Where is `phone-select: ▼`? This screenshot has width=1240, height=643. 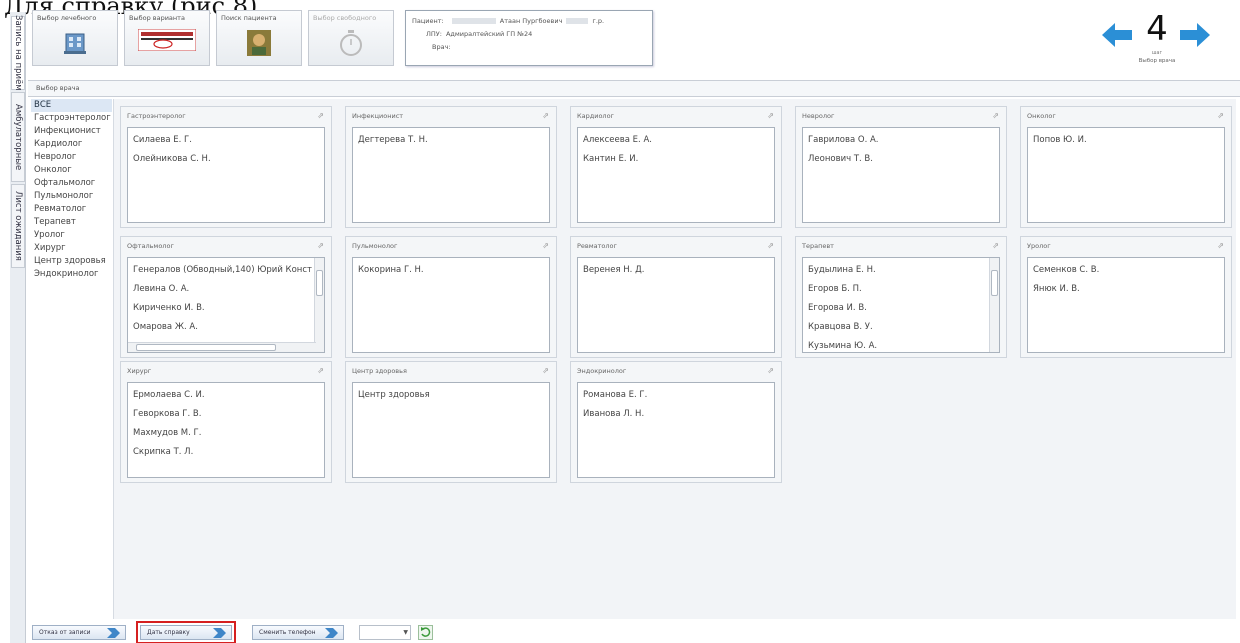
phone-select: ▼ is located at coordinates (385, 632).